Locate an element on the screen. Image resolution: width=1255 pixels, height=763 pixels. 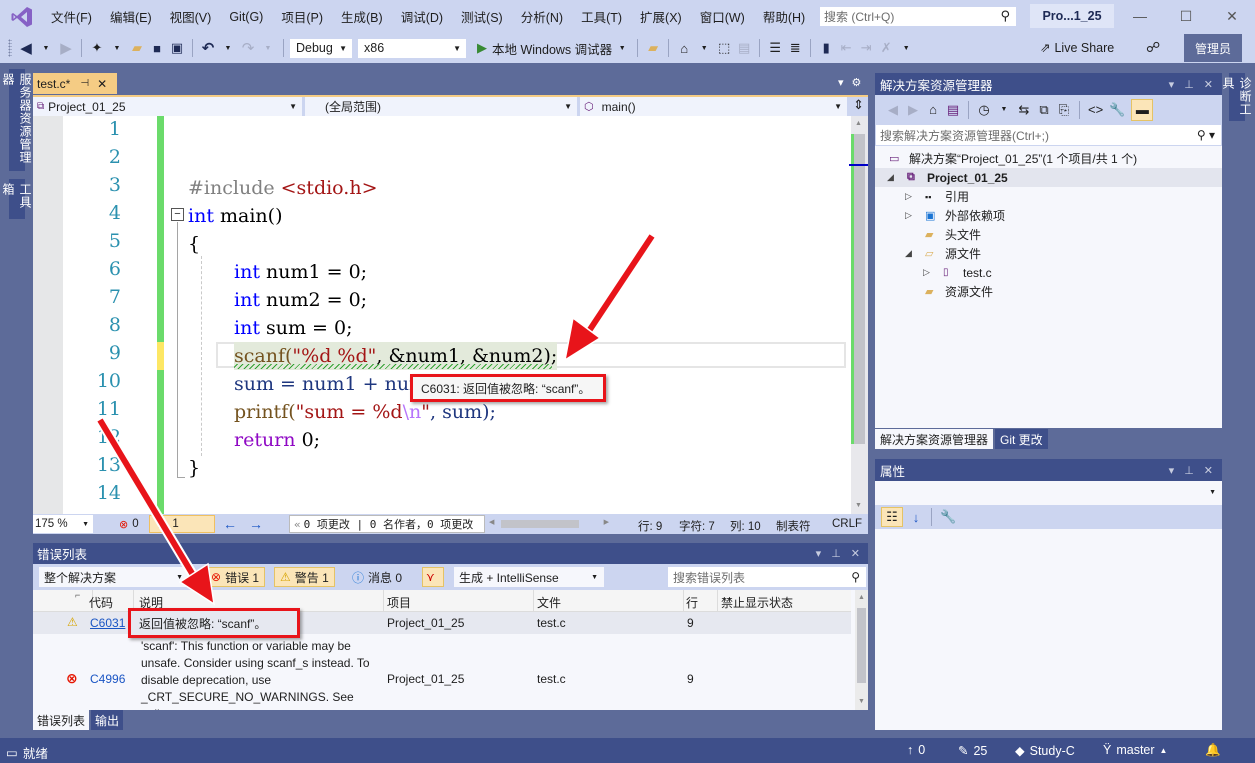
alphabetical-icon: ↓ is located at coordinates (916, 517).